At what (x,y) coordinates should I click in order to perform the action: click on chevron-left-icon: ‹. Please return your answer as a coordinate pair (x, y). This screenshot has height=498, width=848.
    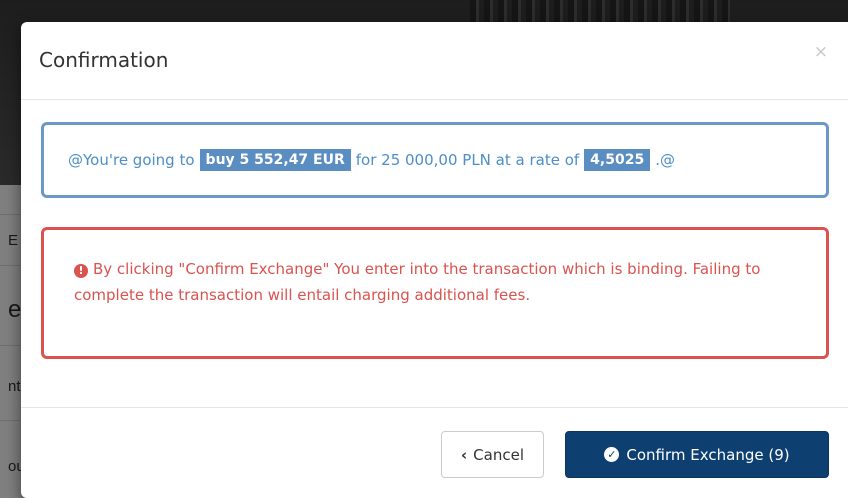
    Looking at the image, I should click on (464, 454).